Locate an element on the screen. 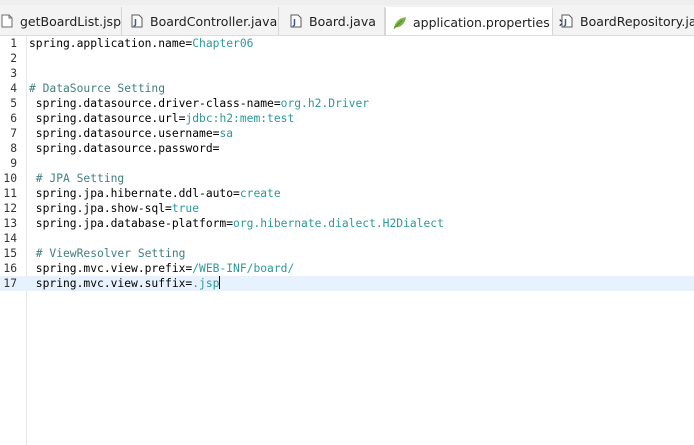  tab-label: application.properties is located at coordinates (481, 22).